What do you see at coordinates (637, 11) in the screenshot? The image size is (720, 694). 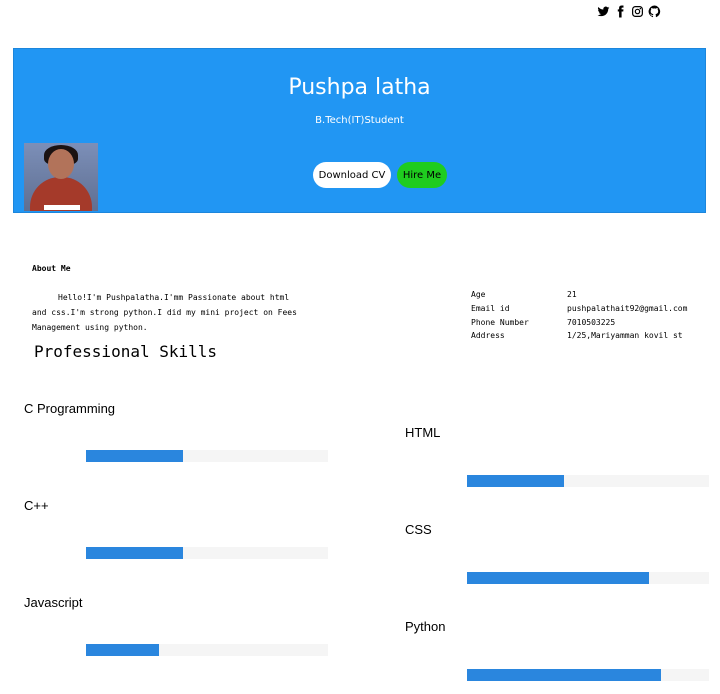 I see `instagram-icon` at bounding box center [637, 11].